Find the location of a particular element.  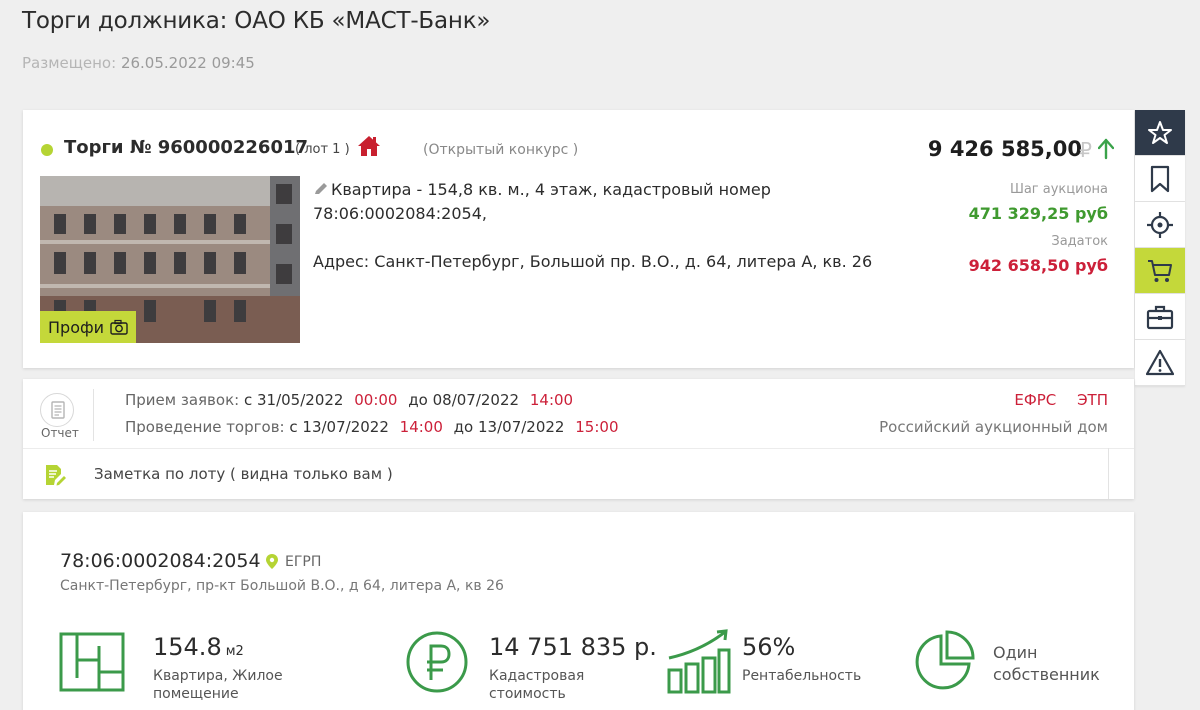

cadastral-number: 78:06:0002084:2054 is located at coordinates (160, 561).